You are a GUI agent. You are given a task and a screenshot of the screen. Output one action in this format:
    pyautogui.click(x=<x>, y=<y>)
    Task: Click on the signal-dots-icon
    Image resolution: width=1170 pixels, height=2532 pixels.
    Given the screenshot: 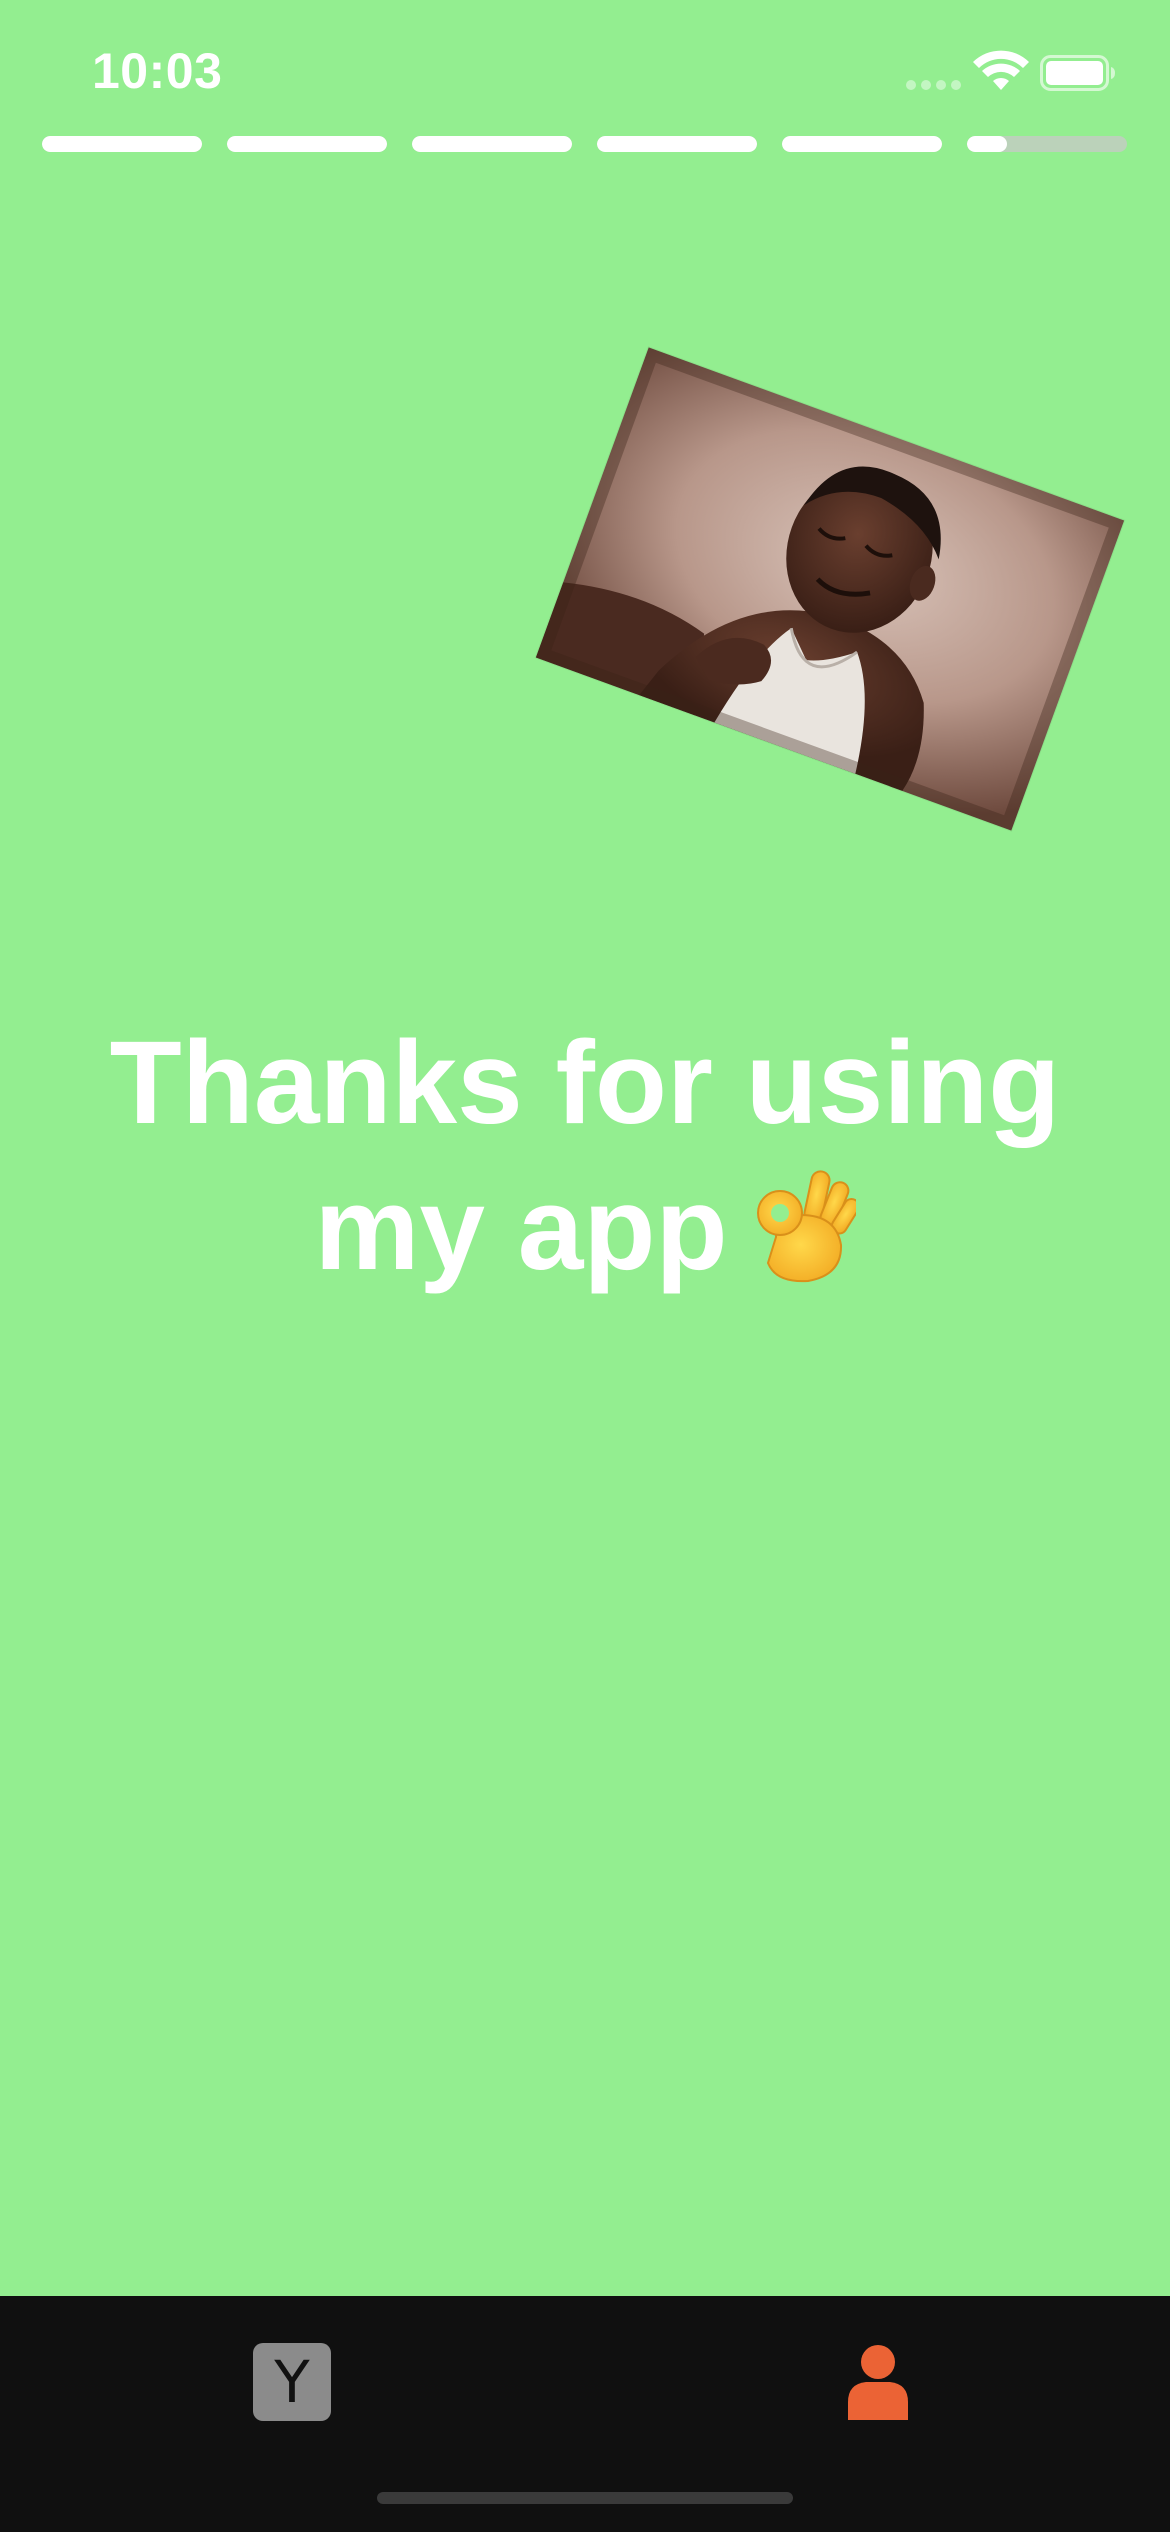 What is the action you would take?
    pyautogui.click(x=934, y=86)
    